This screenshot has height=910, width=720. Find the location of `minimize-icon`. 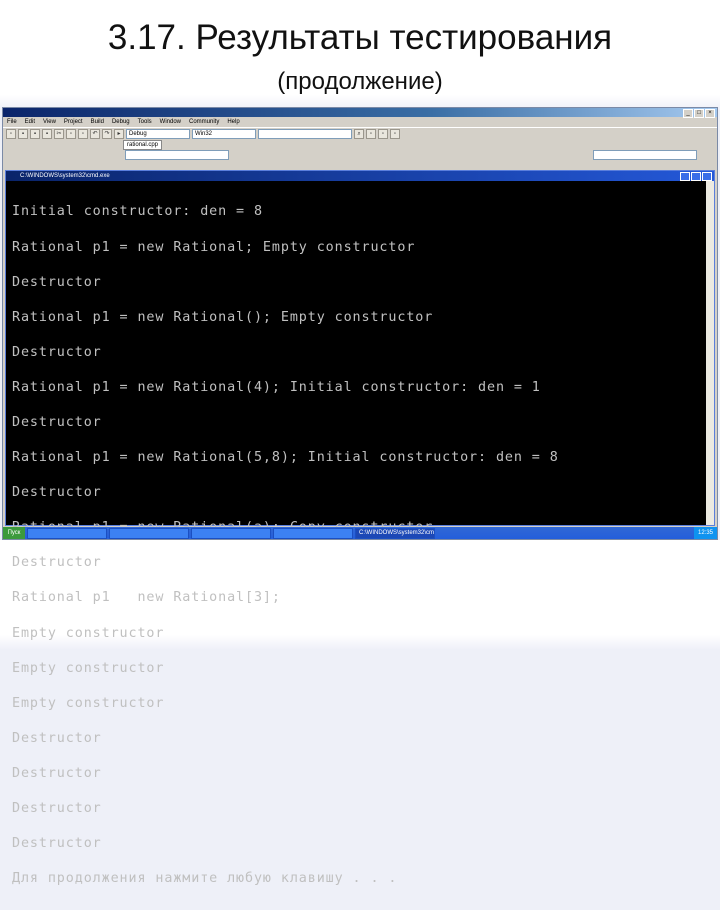

minimize-icon is located at coordinates (685, 176).